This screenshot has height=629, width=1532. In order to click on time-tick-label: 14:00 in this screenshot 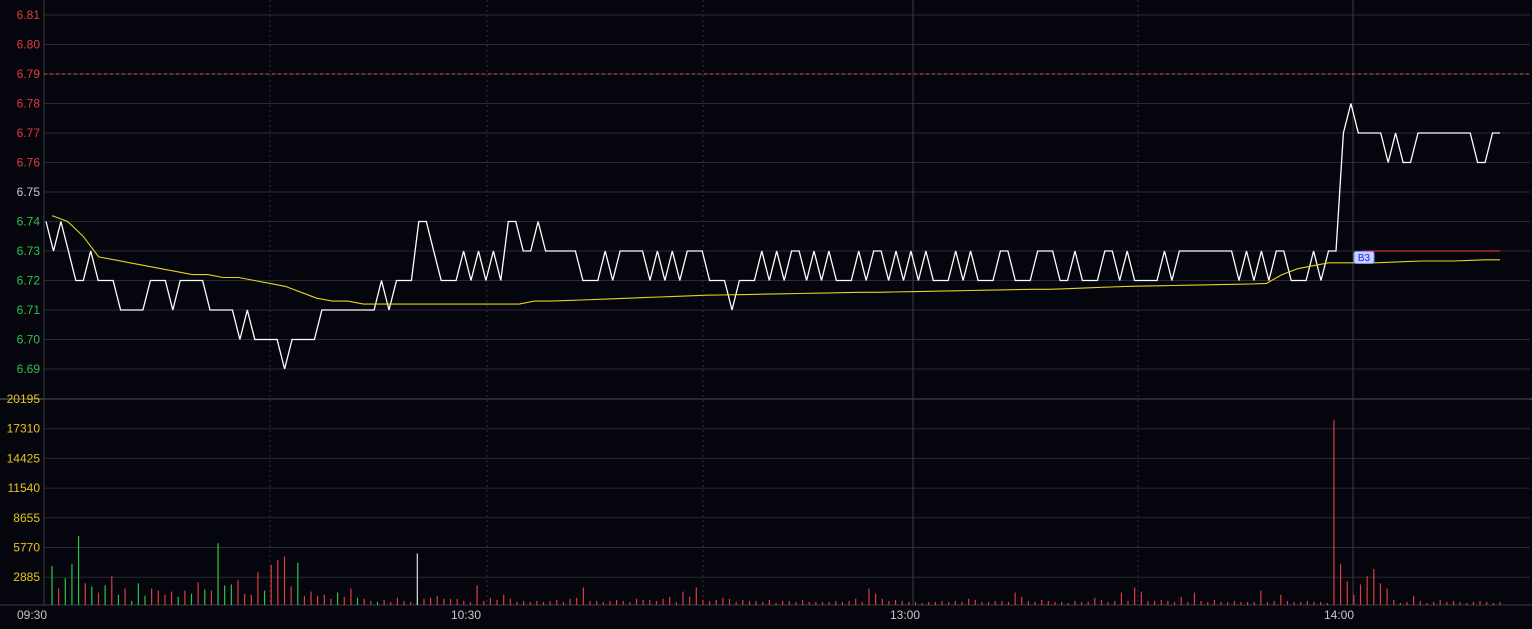, I will do `click(1339, 615)`.